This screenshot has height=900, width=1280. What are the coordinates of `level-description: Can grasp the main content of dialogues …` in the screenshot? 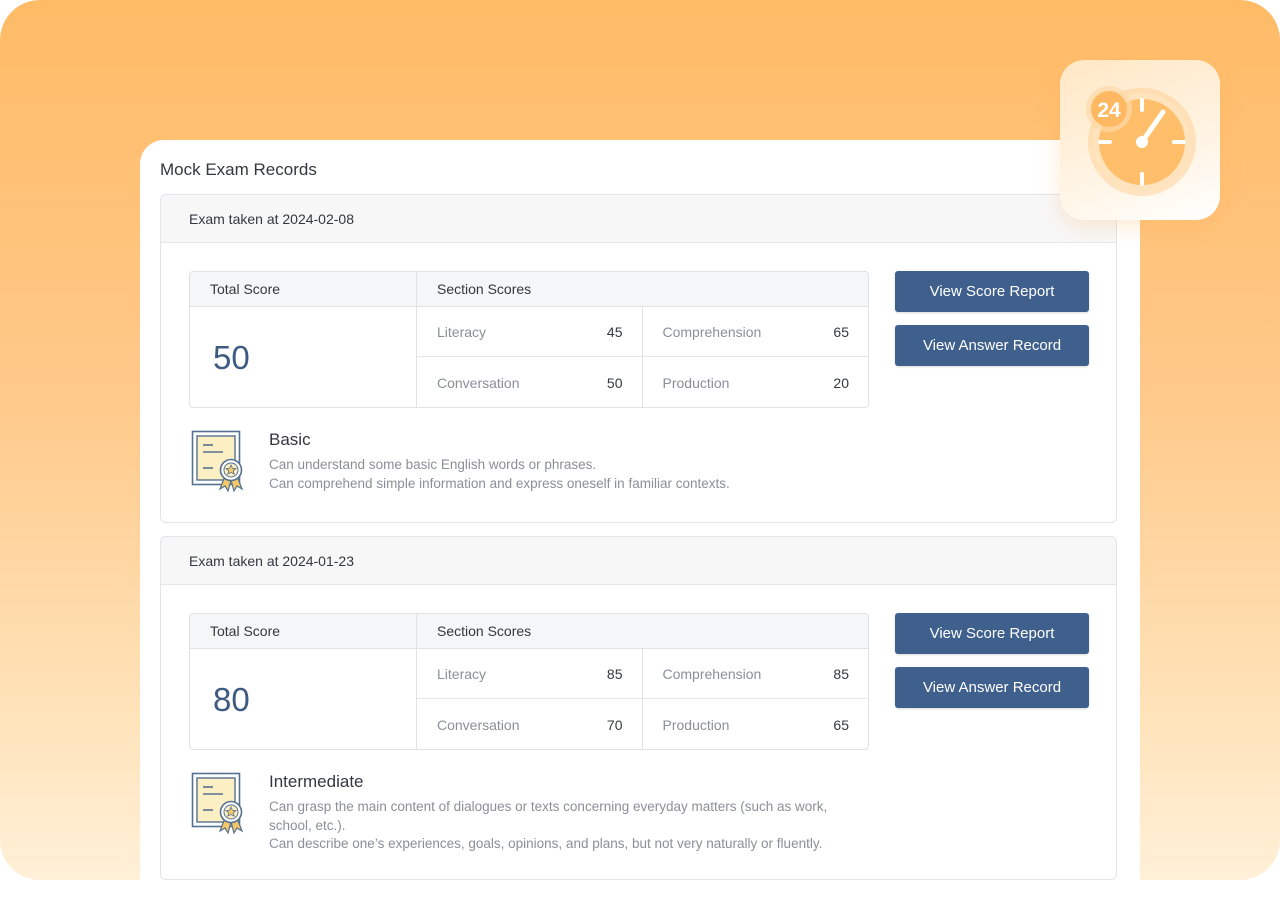 It's located at (554, 826).